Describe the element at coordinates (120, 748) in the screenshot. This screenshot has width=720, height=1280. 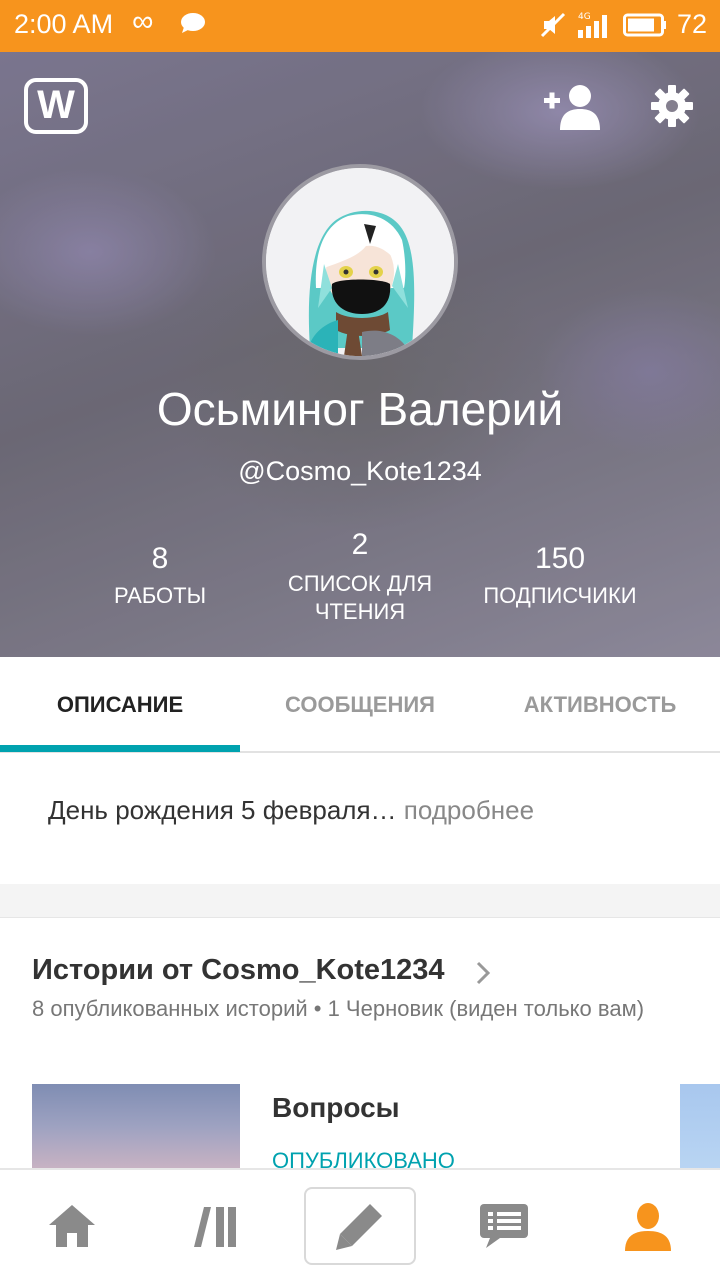
I see `active-tab-indicator` at that location.